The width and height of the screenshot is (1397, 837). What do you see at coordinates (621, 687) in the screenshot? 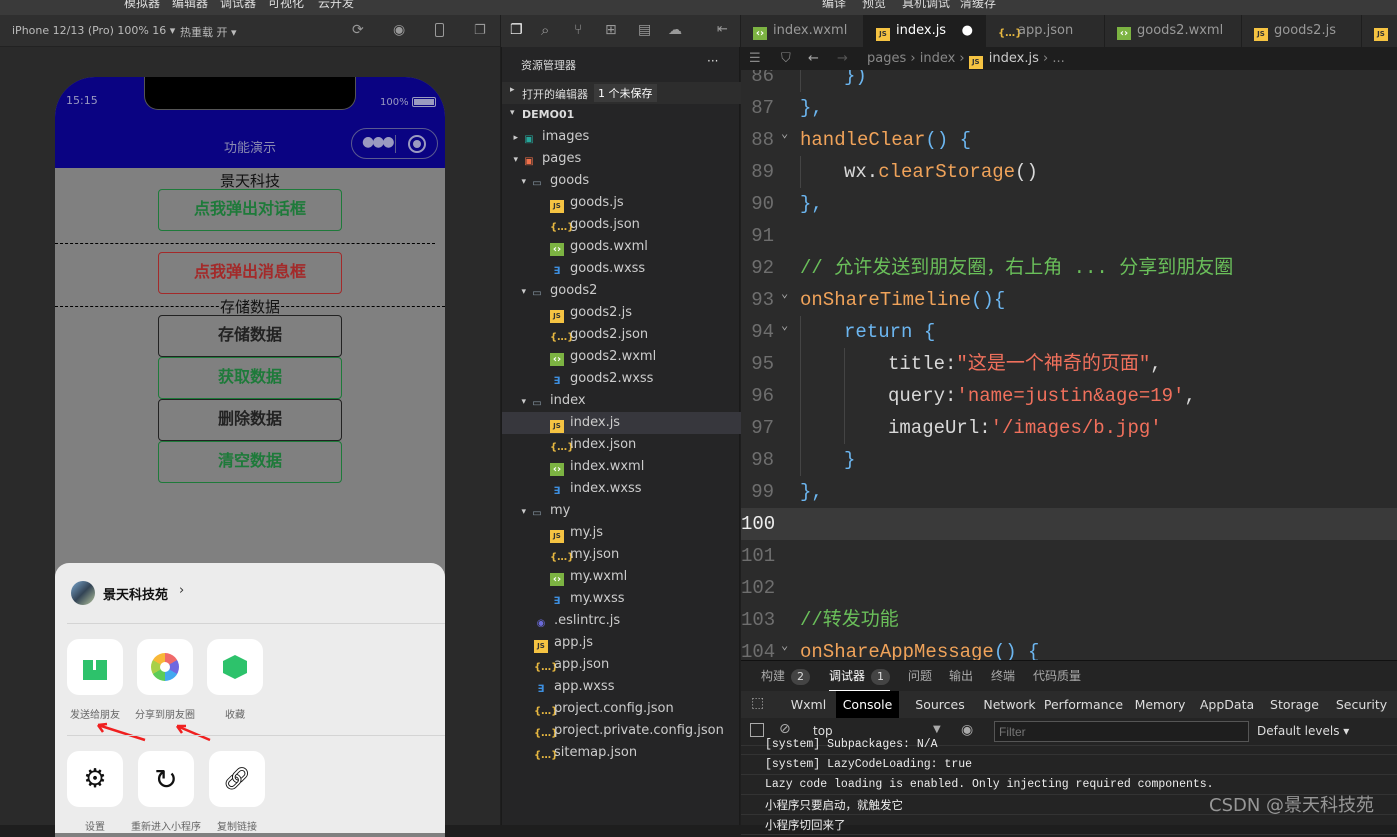
I see `tree-file: ∃ app.wxss` at bounding box center [621, 687].